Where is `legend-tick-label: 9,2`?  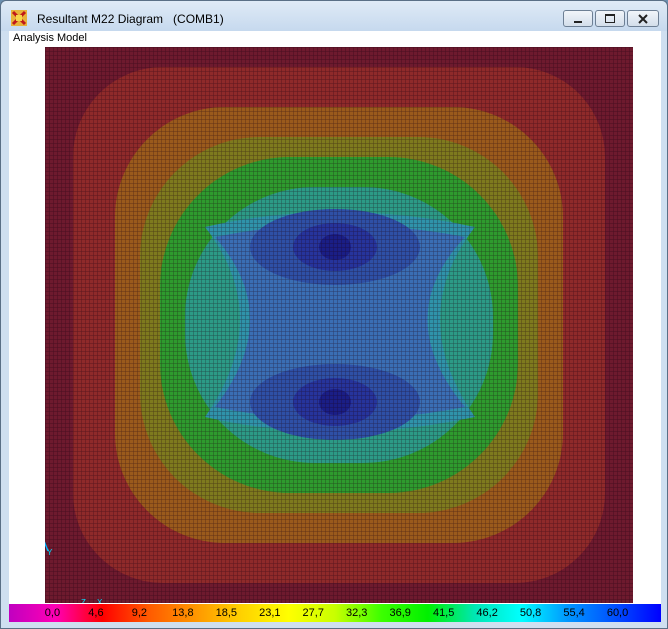
legend-tick-label: 9,2 is located at coordinates (139, 613).